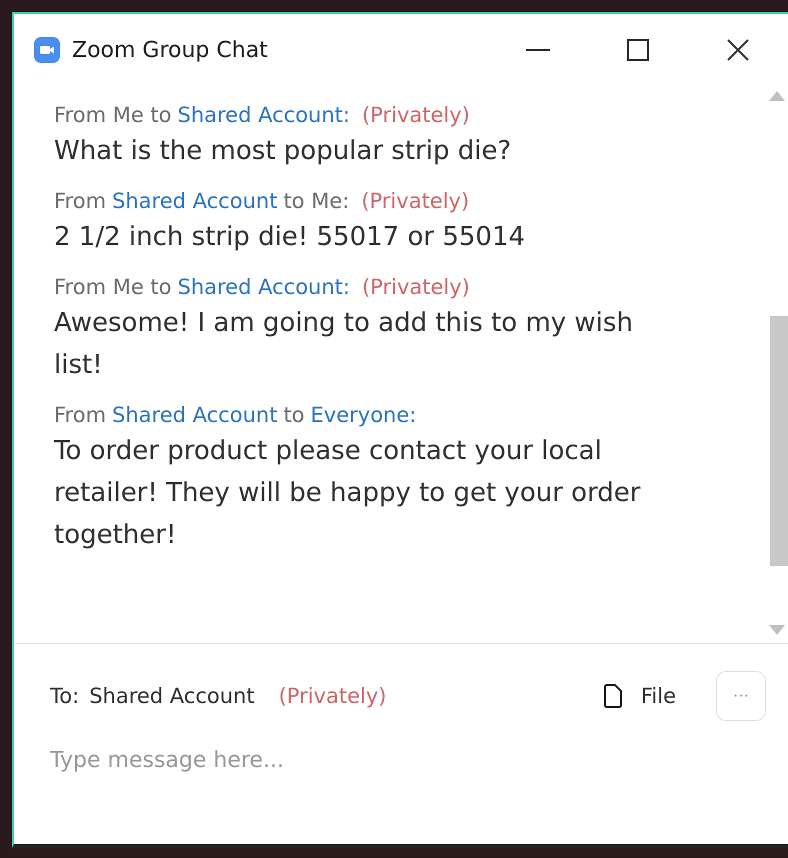 This screenshot has width=788, height=858. I want to click on recipient-name: Everyone:, so click(363, 415).